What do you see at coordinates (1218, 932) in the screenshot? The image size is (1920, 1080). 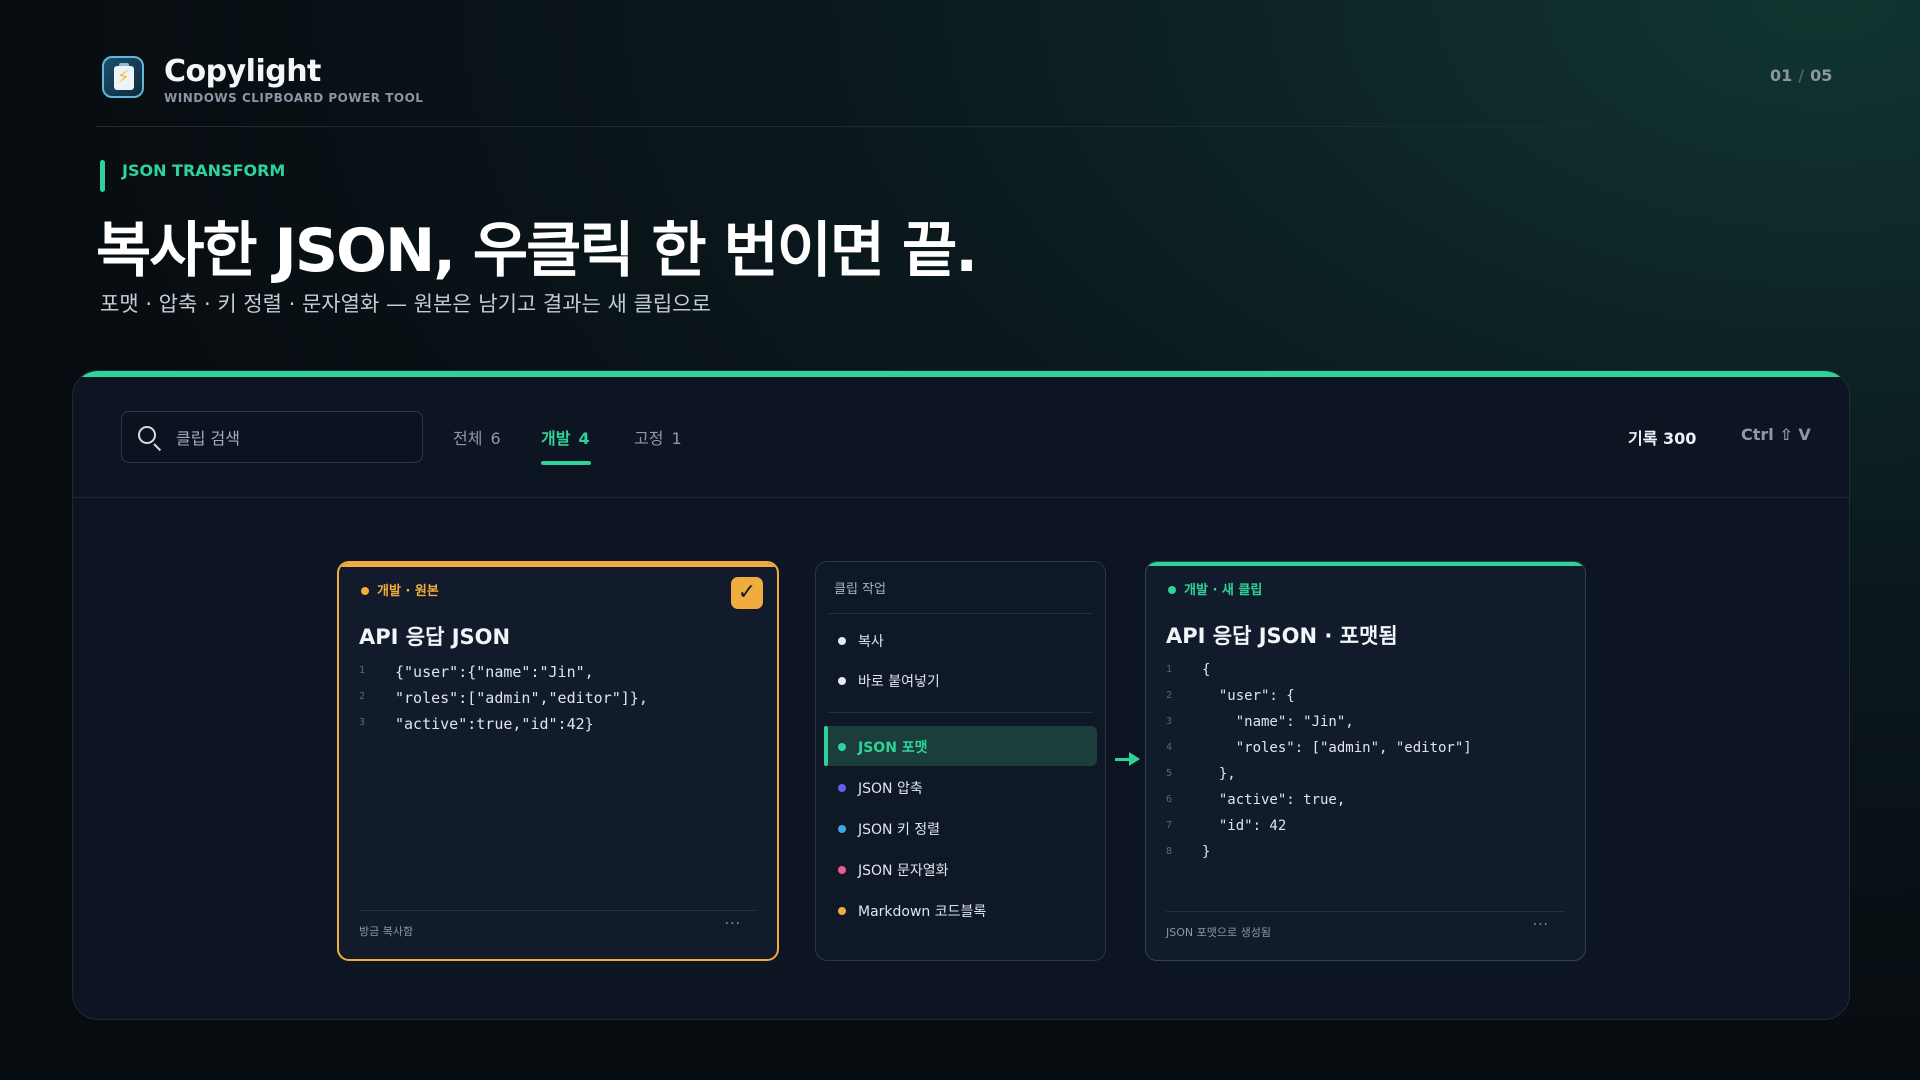 I see `card-footer-text: JSON 포맷으로 생성됨` at bounding box center [1218, 932].